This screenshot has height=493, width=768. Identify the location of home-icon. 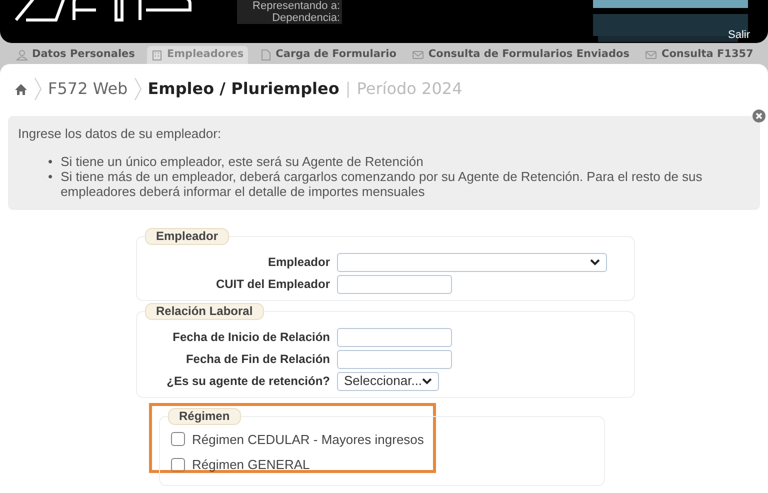
(21, 89).